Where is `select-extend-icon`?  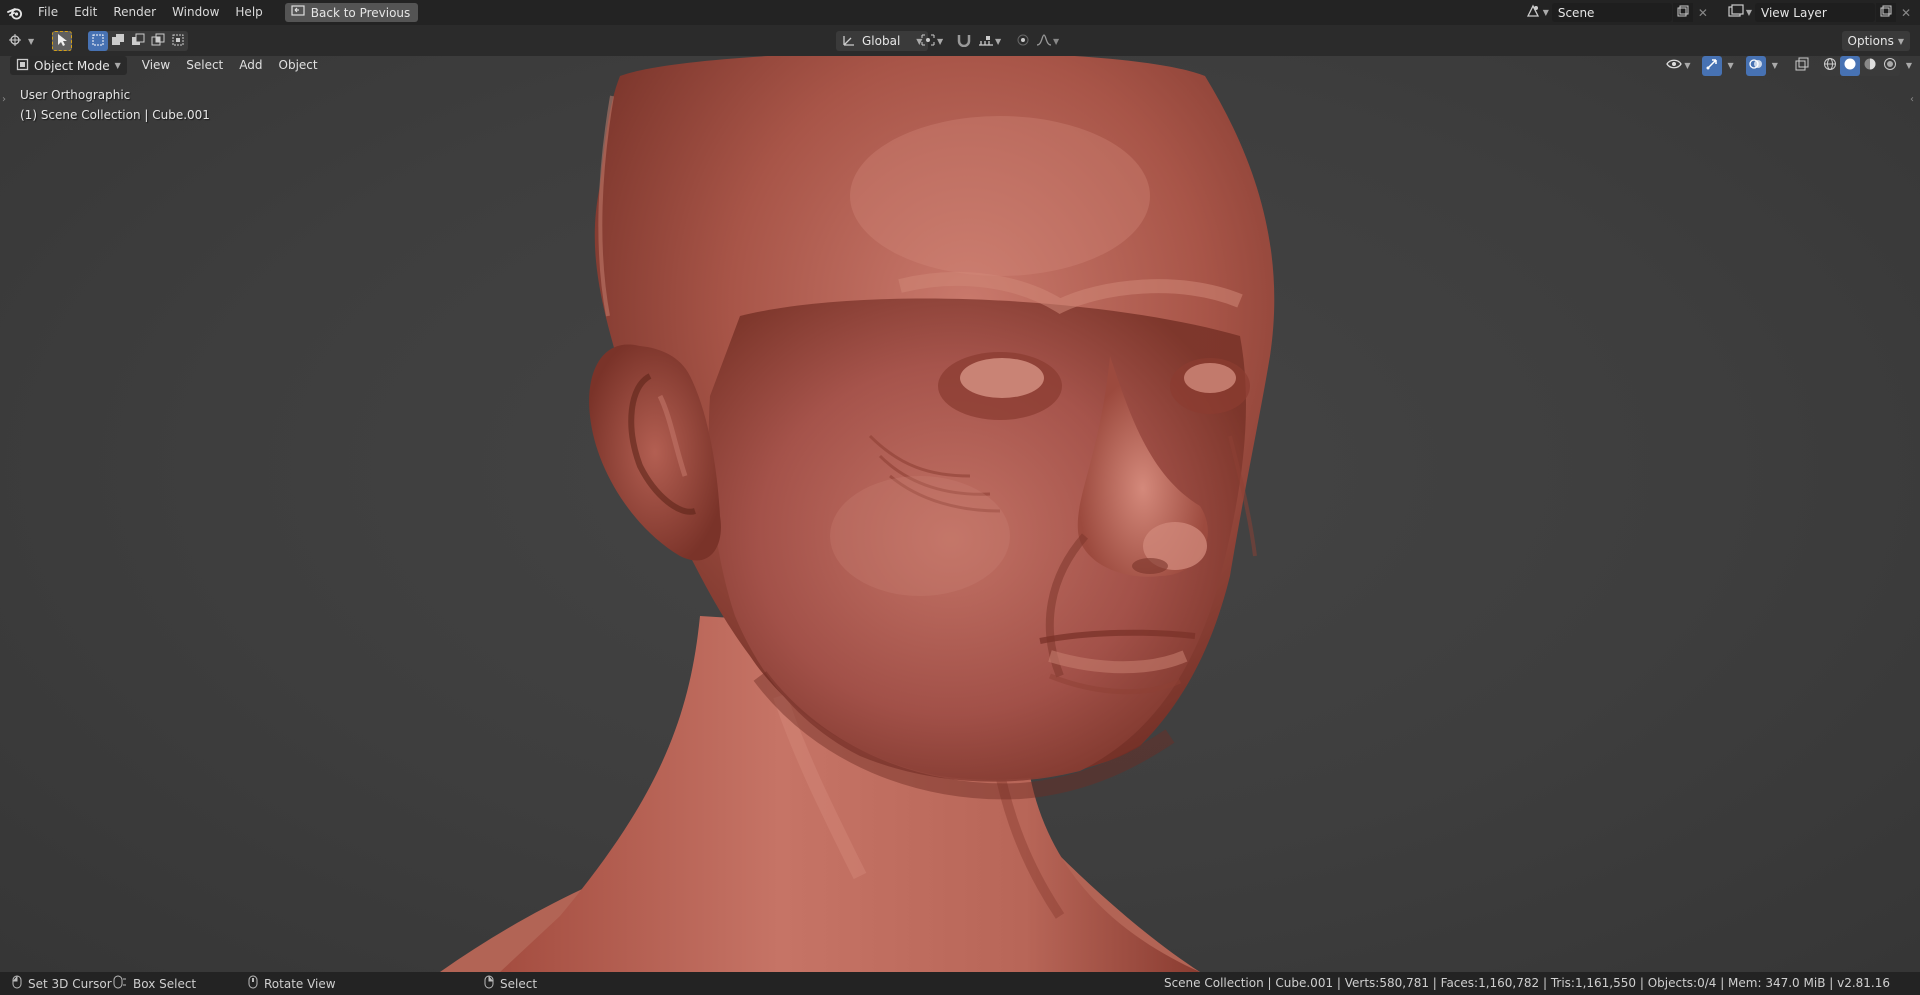
select-extend-icon is located at coordinates (118, 41).